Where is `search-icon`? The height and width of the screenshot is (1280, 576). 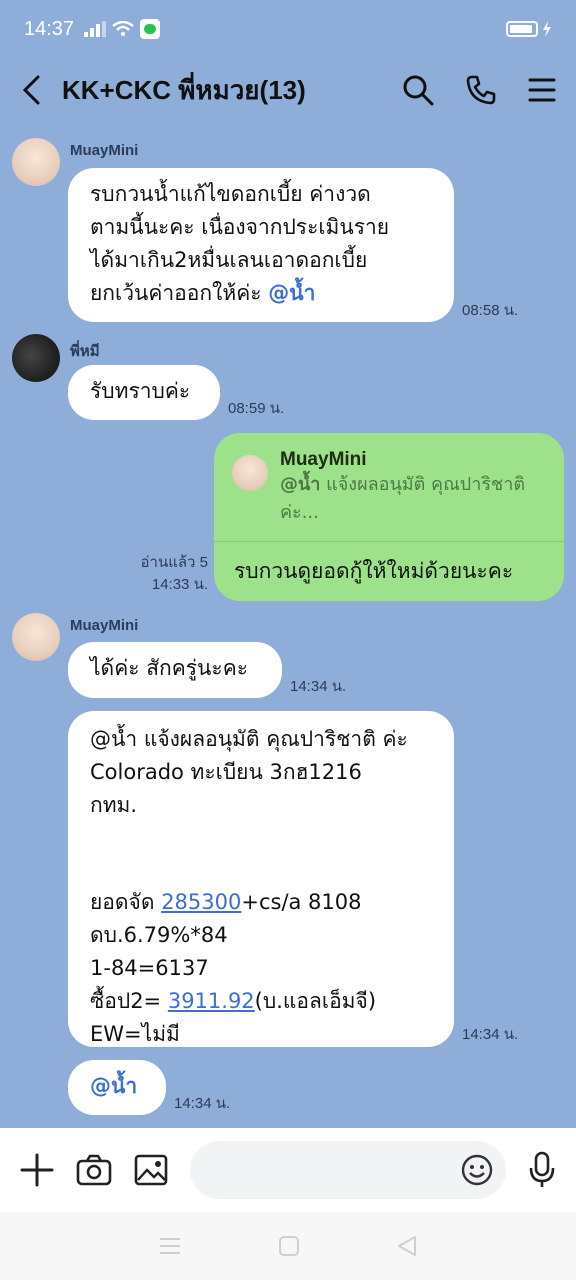 search-icon is located at coordinates (418, 90).